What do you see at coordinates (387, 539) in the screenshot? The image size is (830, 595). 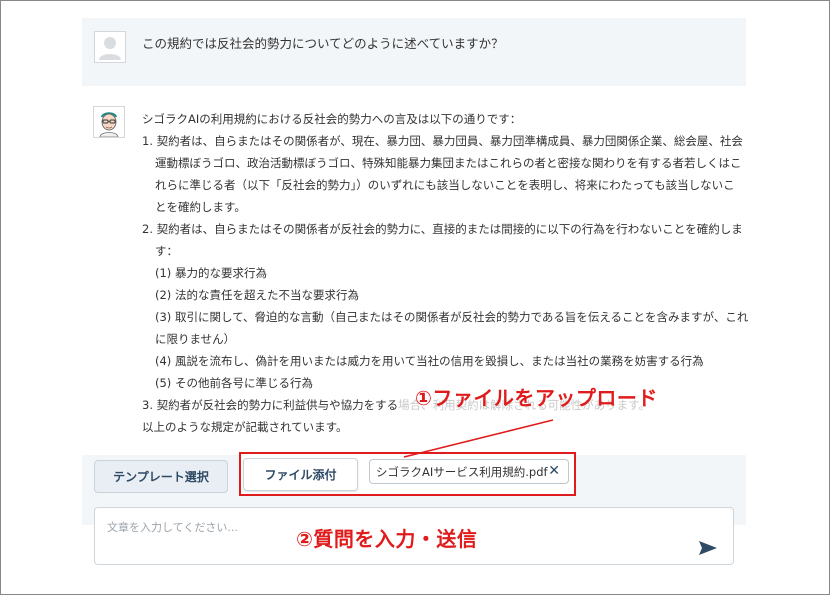 I see `annotation-step2: ②質問を入力・送信` at bounding box center [387, 539].